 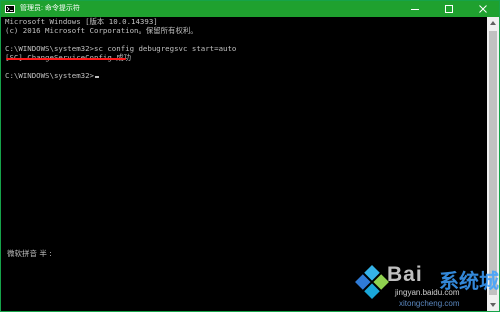 I want to click on console-prompt-line: C:\WINDOWS\system32>, so click(x=52, y=75).